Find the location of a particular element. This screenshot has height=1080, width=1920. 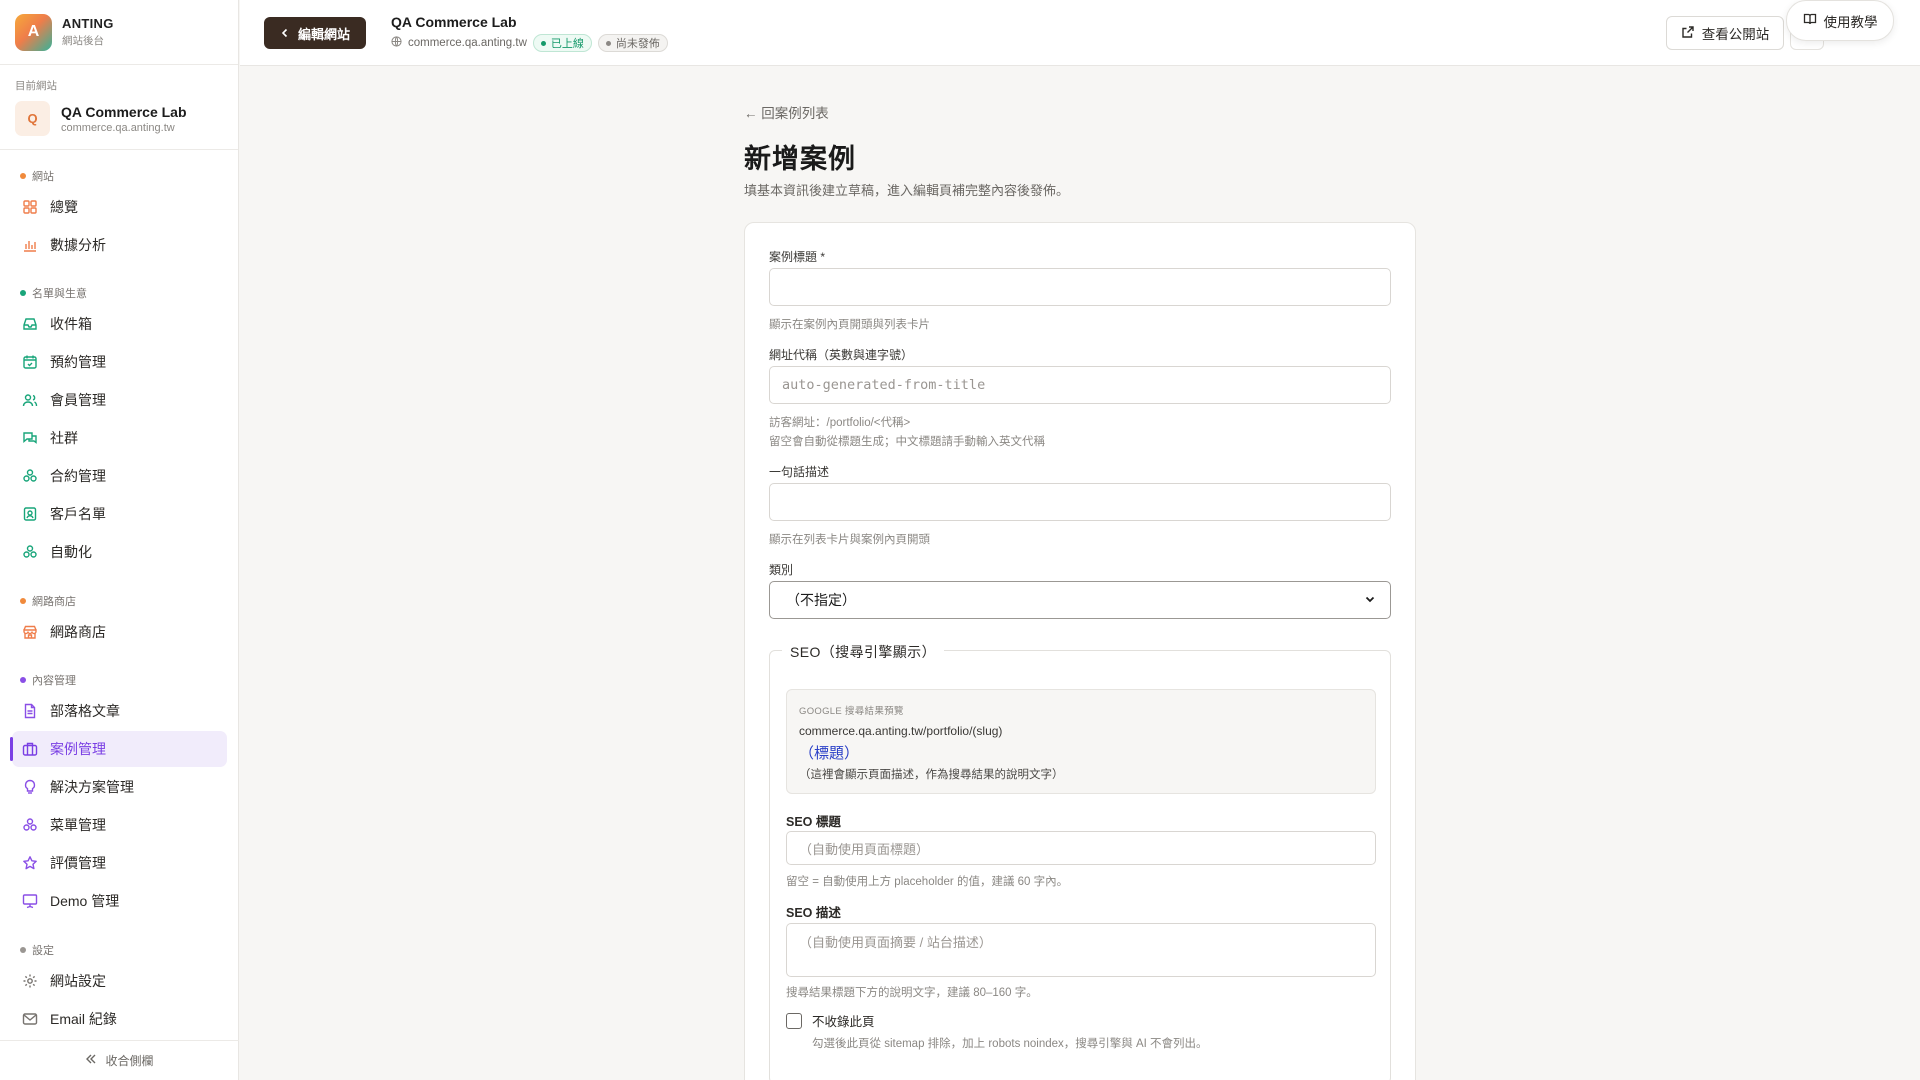

chevron-left-icon is located at coordinates (285, 33).